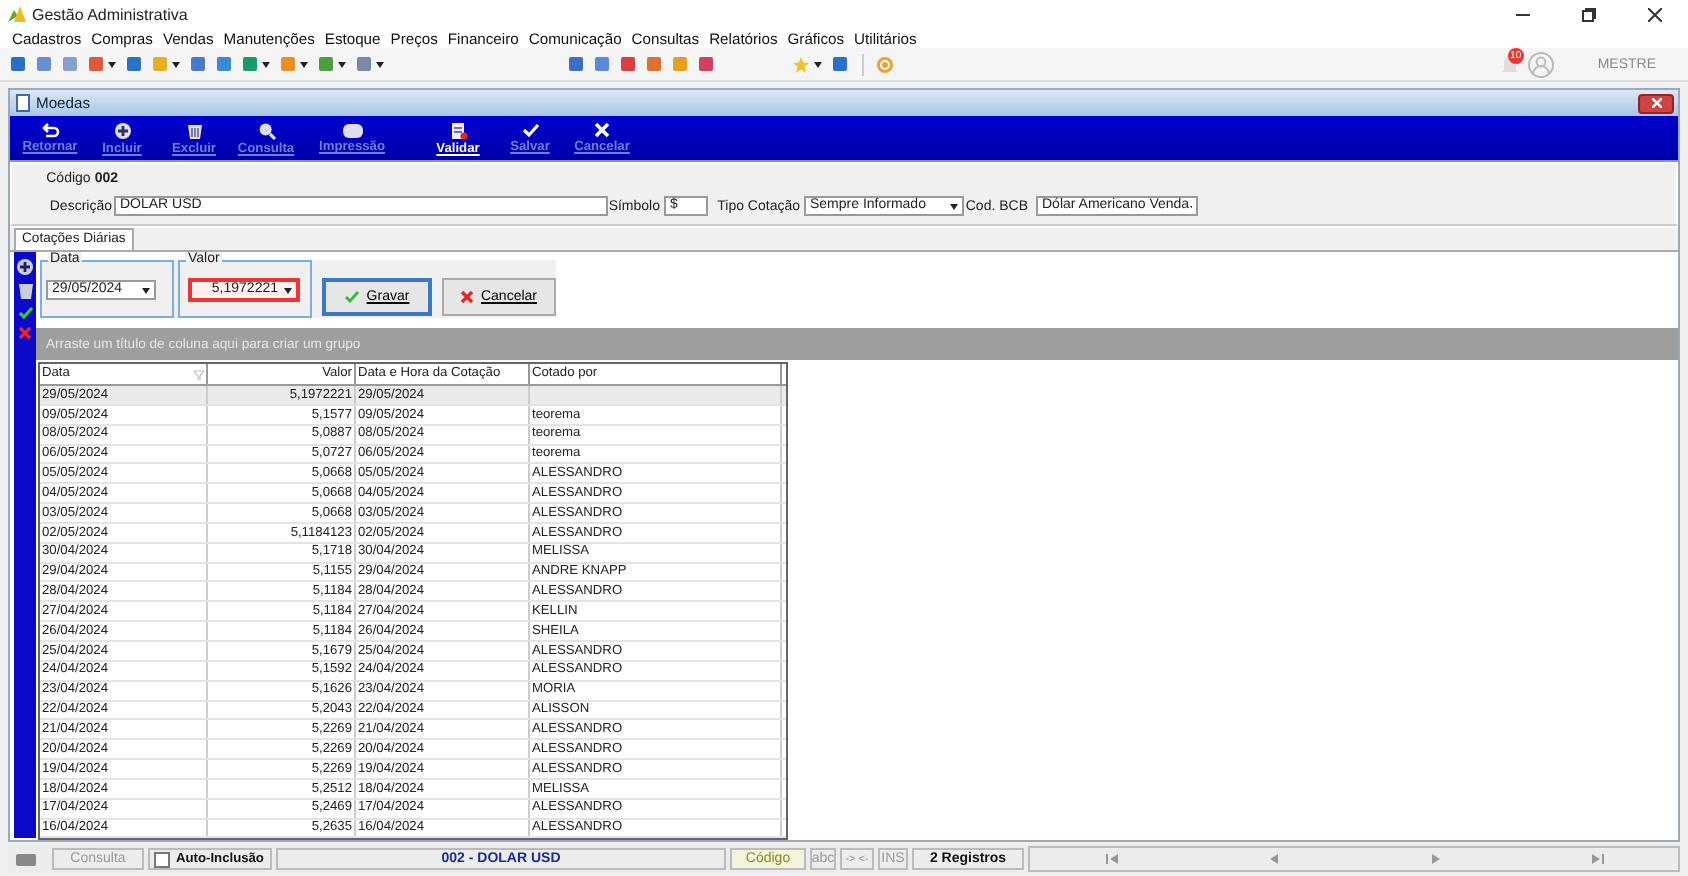 This screenshot has height=876, width=1688. What do you see at coordinates (458, 130) in the screenshot?
I see `clipboard-icon` at bounding box center [458, 130].